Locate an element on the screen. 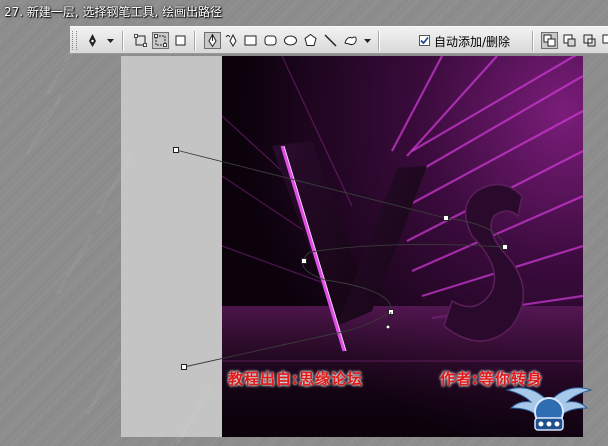 This screenshot has width=608, height=446. path-handle-point is located at coordinates (388, 327).